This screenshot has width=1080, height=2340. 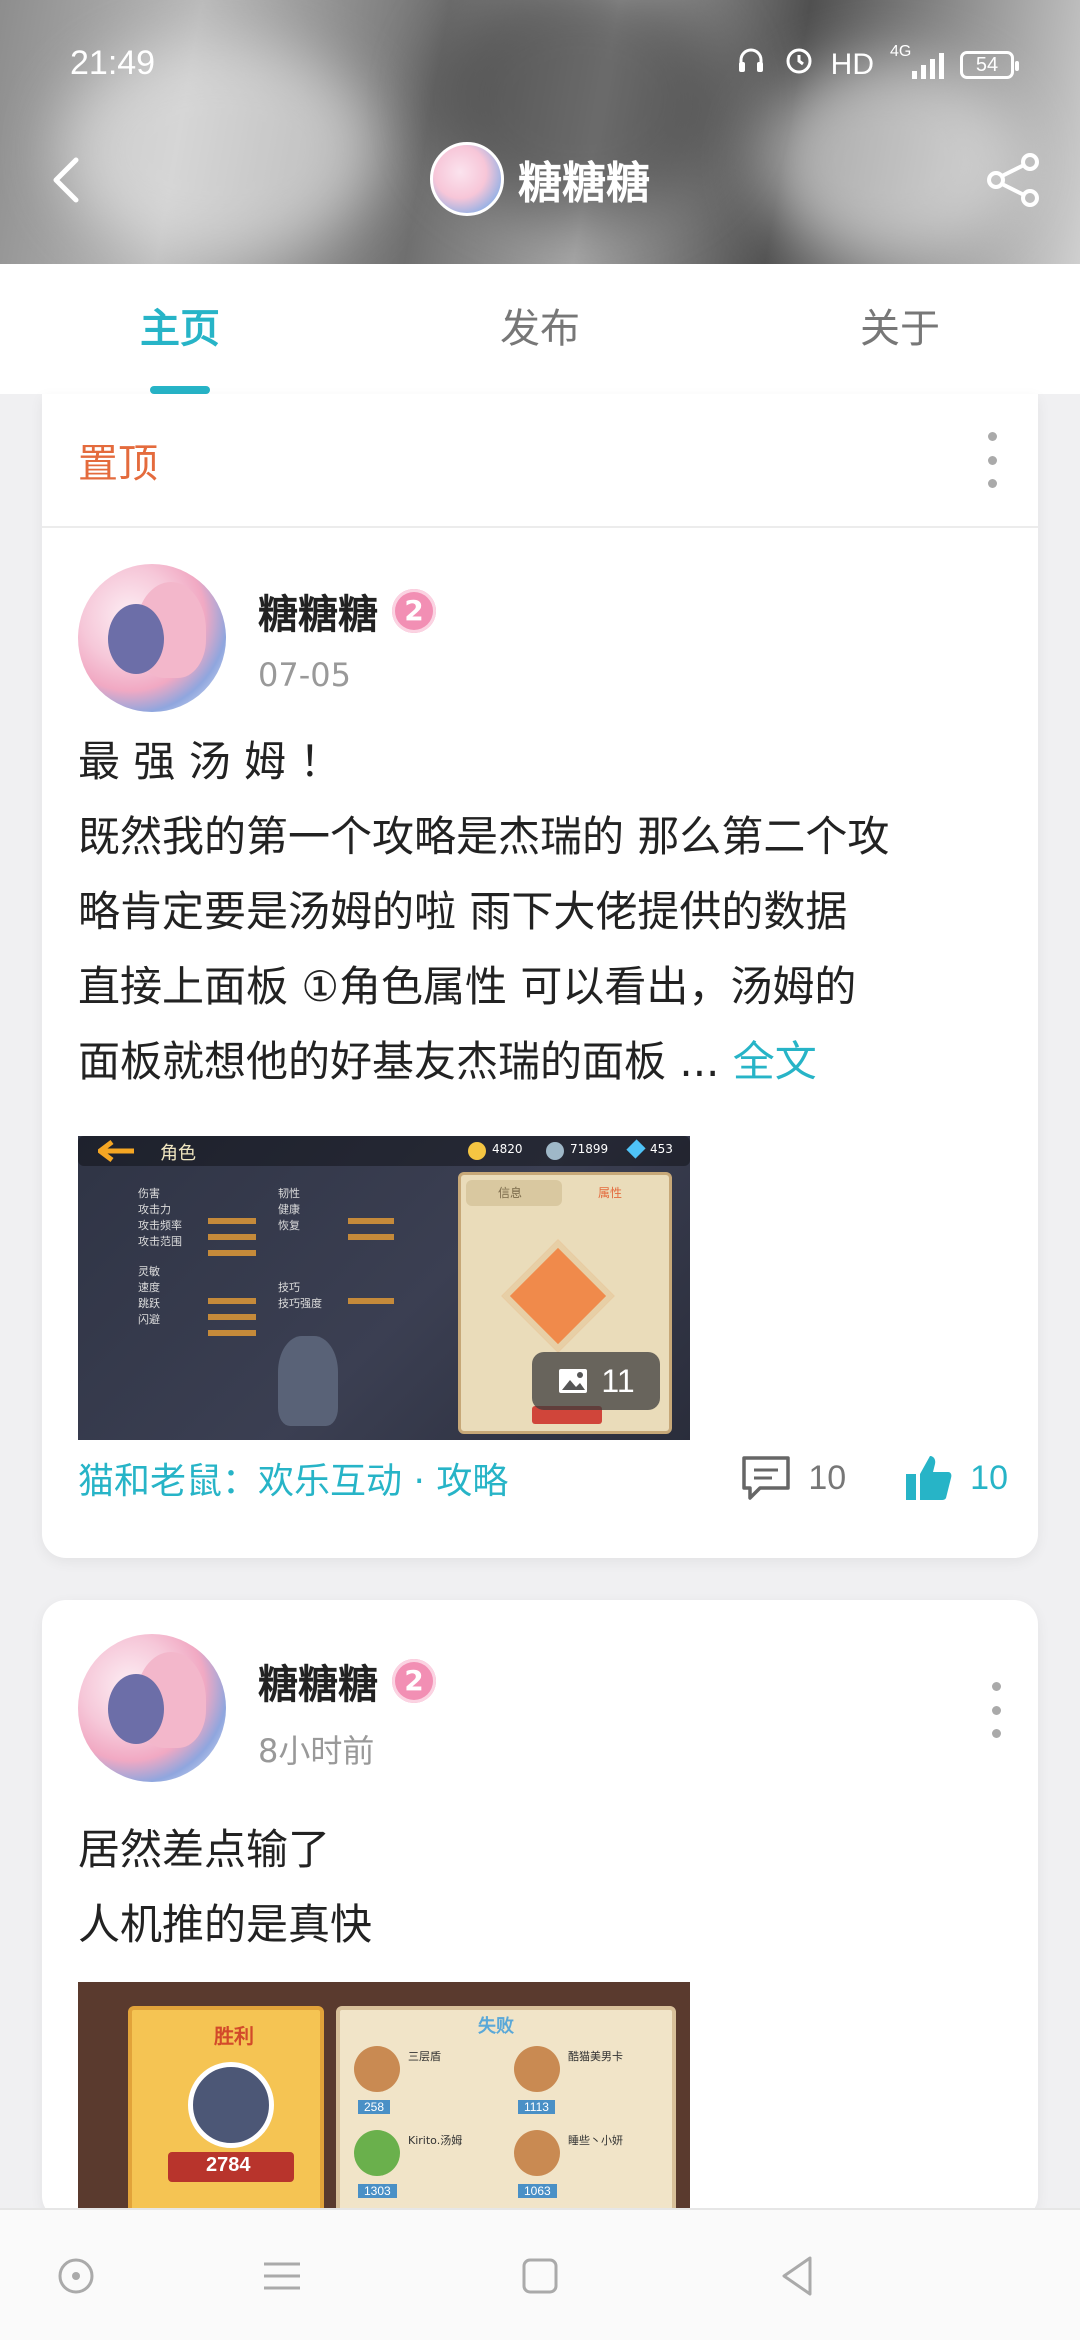 What do you see at coordinates (225, 1924) in the screenshot?
I see `post-line: 人机推的是真快` at bounding box center [225, 1924].